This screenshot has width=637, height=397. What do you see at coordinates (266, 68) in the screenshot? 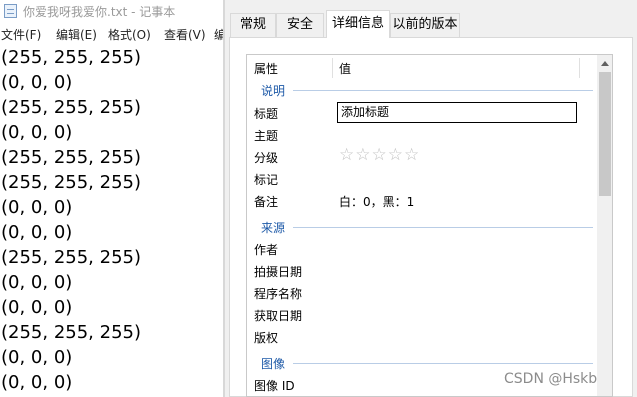
I see `column-header-property: 属性` at bounding box center [266, 68].